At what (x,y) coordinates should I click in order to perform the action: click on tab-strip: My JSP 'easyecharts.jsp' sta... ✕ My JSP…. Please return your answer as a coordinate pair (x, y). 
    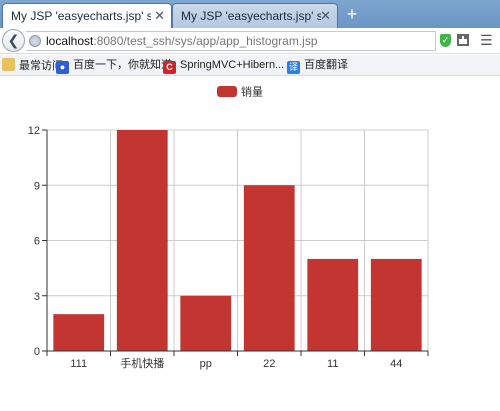
    Looking at the image, I should click on (250, 14).